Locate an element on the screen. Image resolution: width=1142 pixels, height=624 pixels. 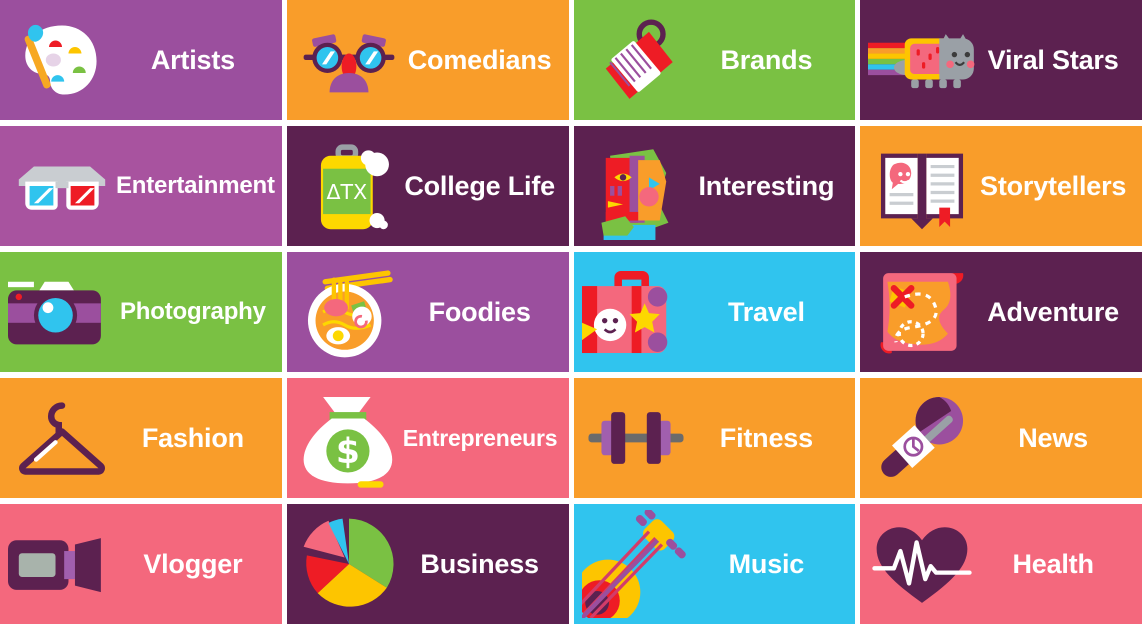
category-tile: Foodies is located at coordinates (427, 312).